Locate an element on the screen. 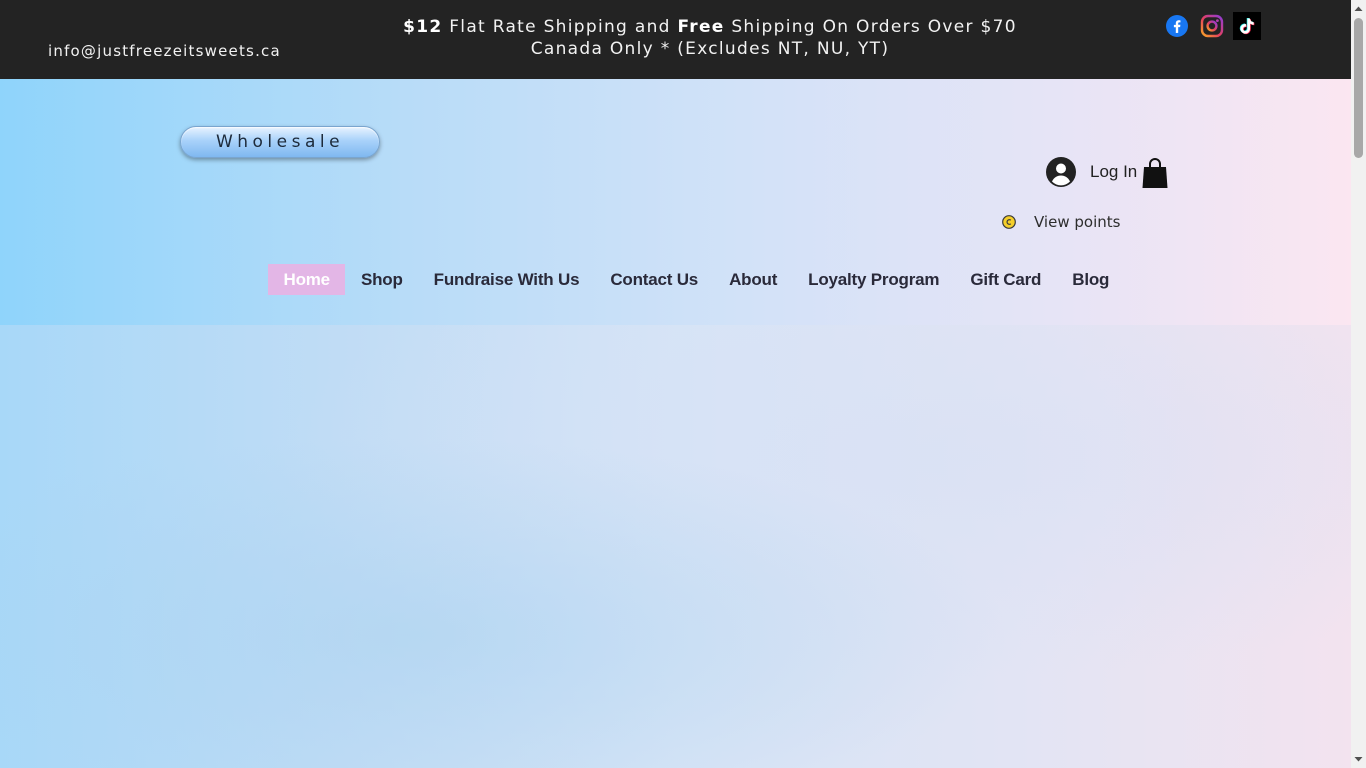  wholesale-button: Wholesale is located at coordinates (280, 142).